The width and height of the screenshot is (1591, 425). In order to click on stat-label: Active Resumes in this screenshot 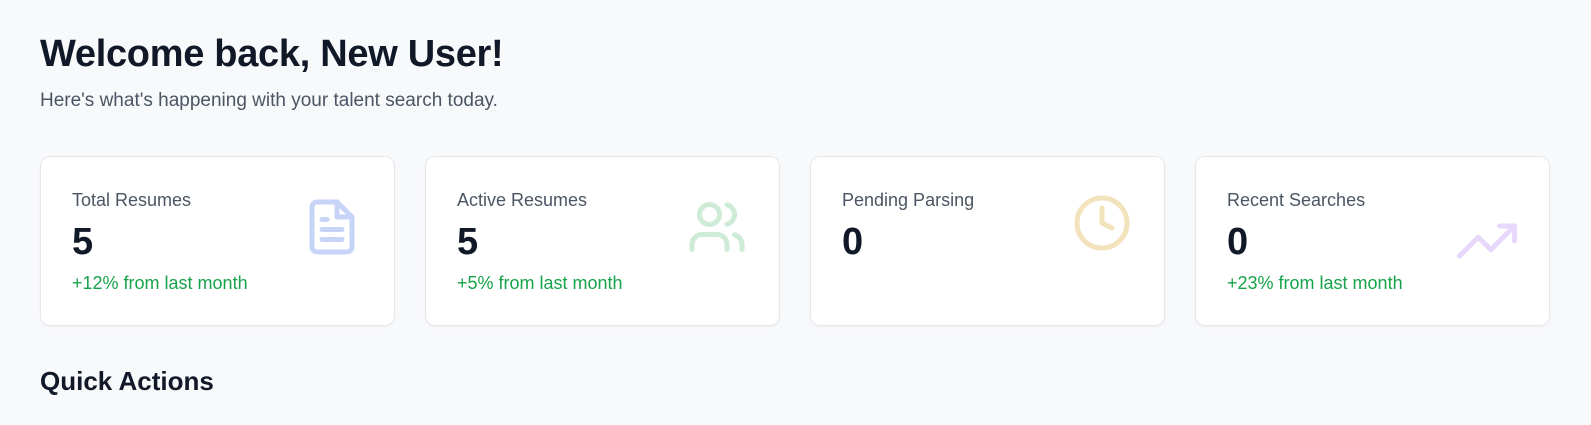, I will do `click(522, 200)`.